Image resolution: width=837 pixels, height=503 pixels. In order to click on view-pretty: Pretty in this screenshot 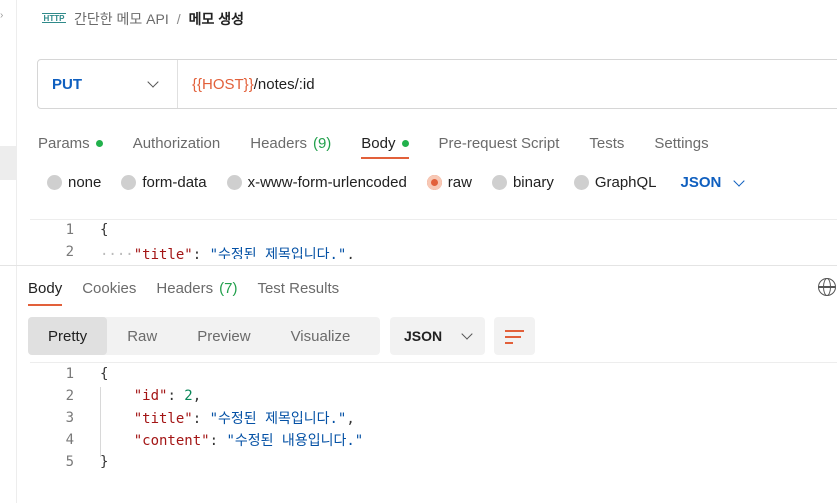, I will do `click(68, 336)`.